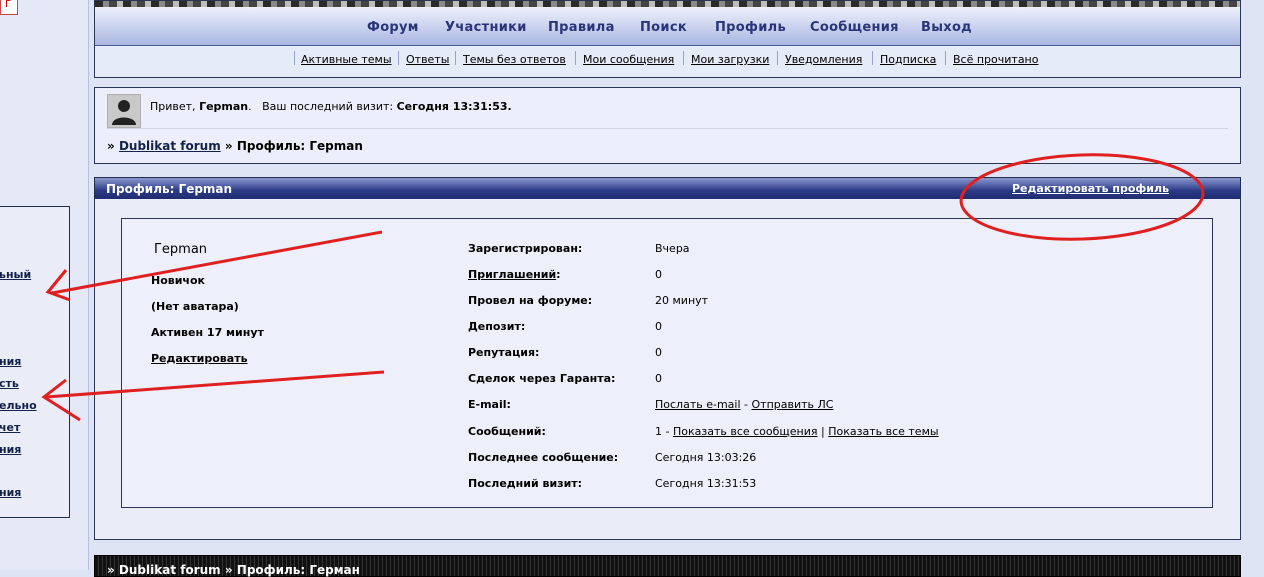 This screenshot has width=1264, height=577. Describe the element at coordinates (698, 404) in the screenshot. I see `send-email-link: Послать e-mail` at that location.